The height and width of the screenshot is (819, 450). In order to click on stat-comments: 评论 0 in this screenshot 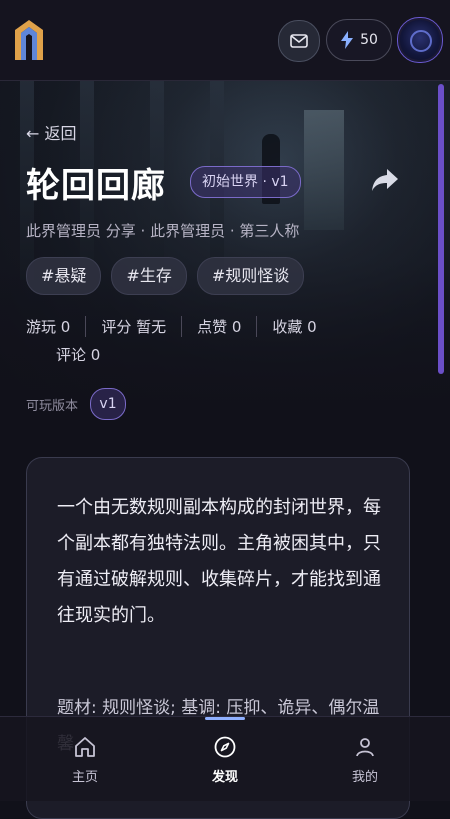, I will do `click(78, 354)`.